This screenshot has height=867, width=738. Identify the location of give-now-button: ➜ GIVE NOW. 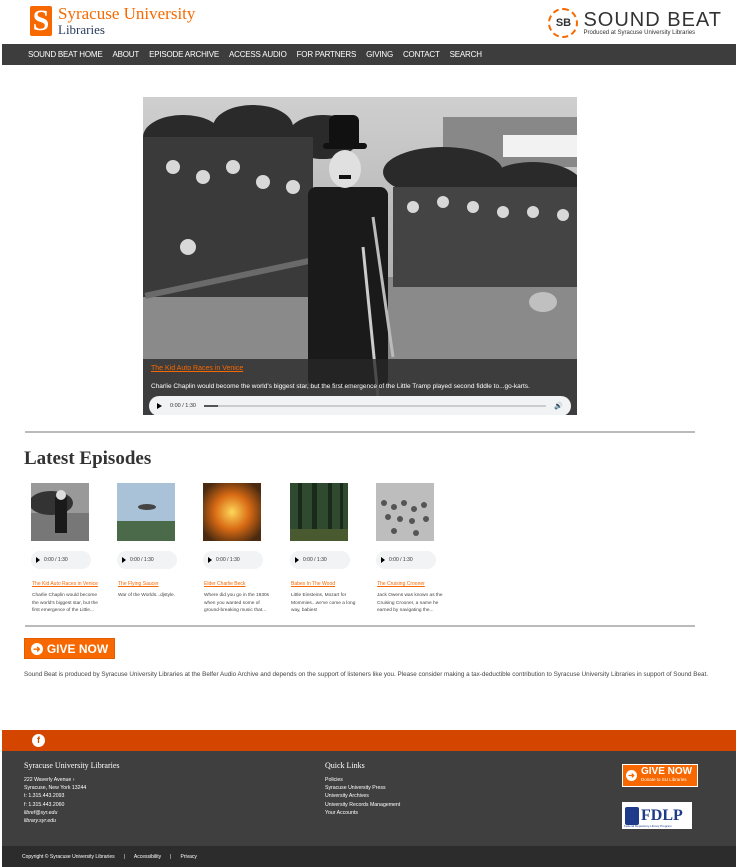
(69, 648).